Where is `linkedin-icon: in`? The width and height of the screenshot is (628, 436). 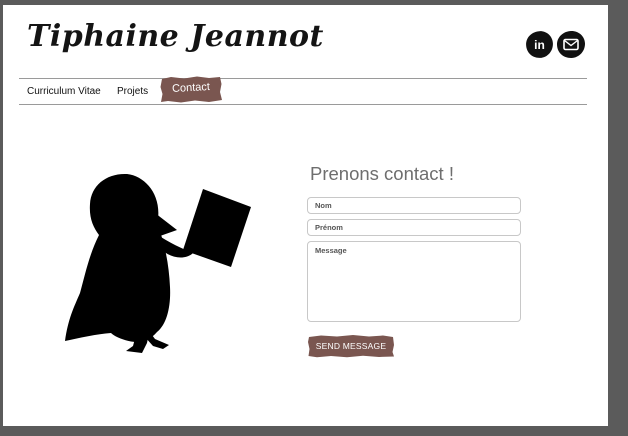 linkedin-icon: in is located at coordinates (539, 44).